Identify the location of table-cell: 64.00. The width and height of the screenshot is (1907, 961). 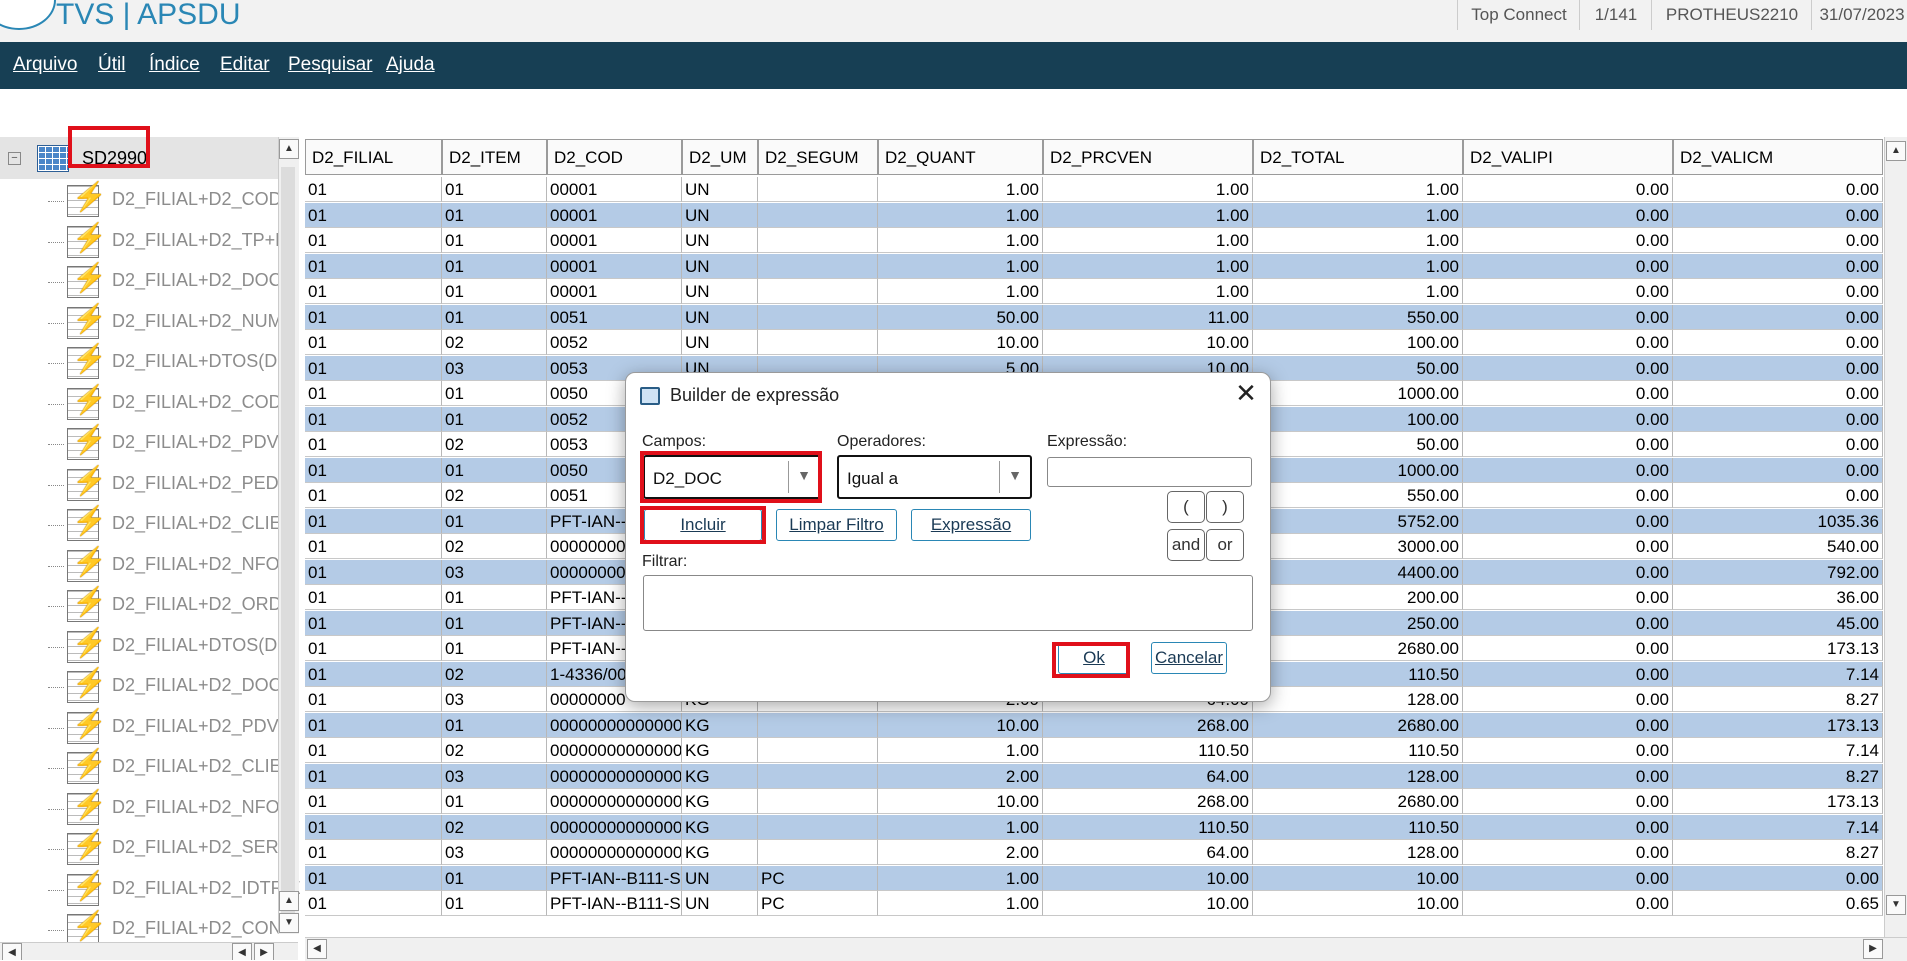
(1148, 852).